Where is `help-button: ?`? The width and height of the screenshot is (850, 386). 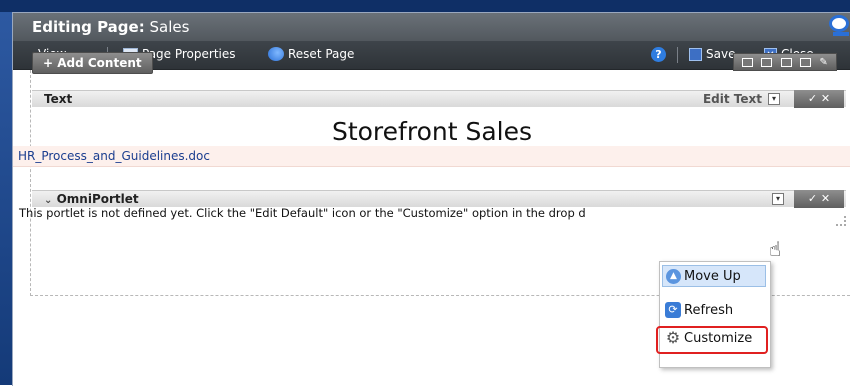 help-button: ? is located at coordinates (658, 54).